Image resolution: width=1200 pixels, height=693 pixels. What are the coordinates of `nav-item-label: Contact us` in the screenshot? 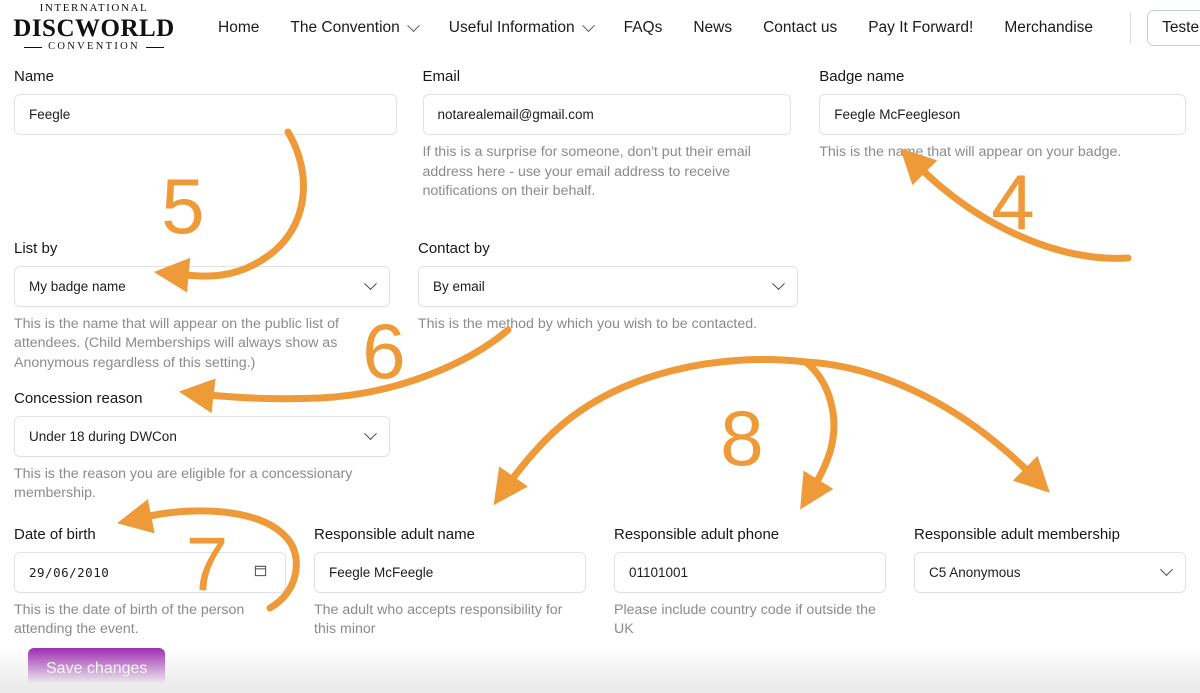 It's located at (800, 27).